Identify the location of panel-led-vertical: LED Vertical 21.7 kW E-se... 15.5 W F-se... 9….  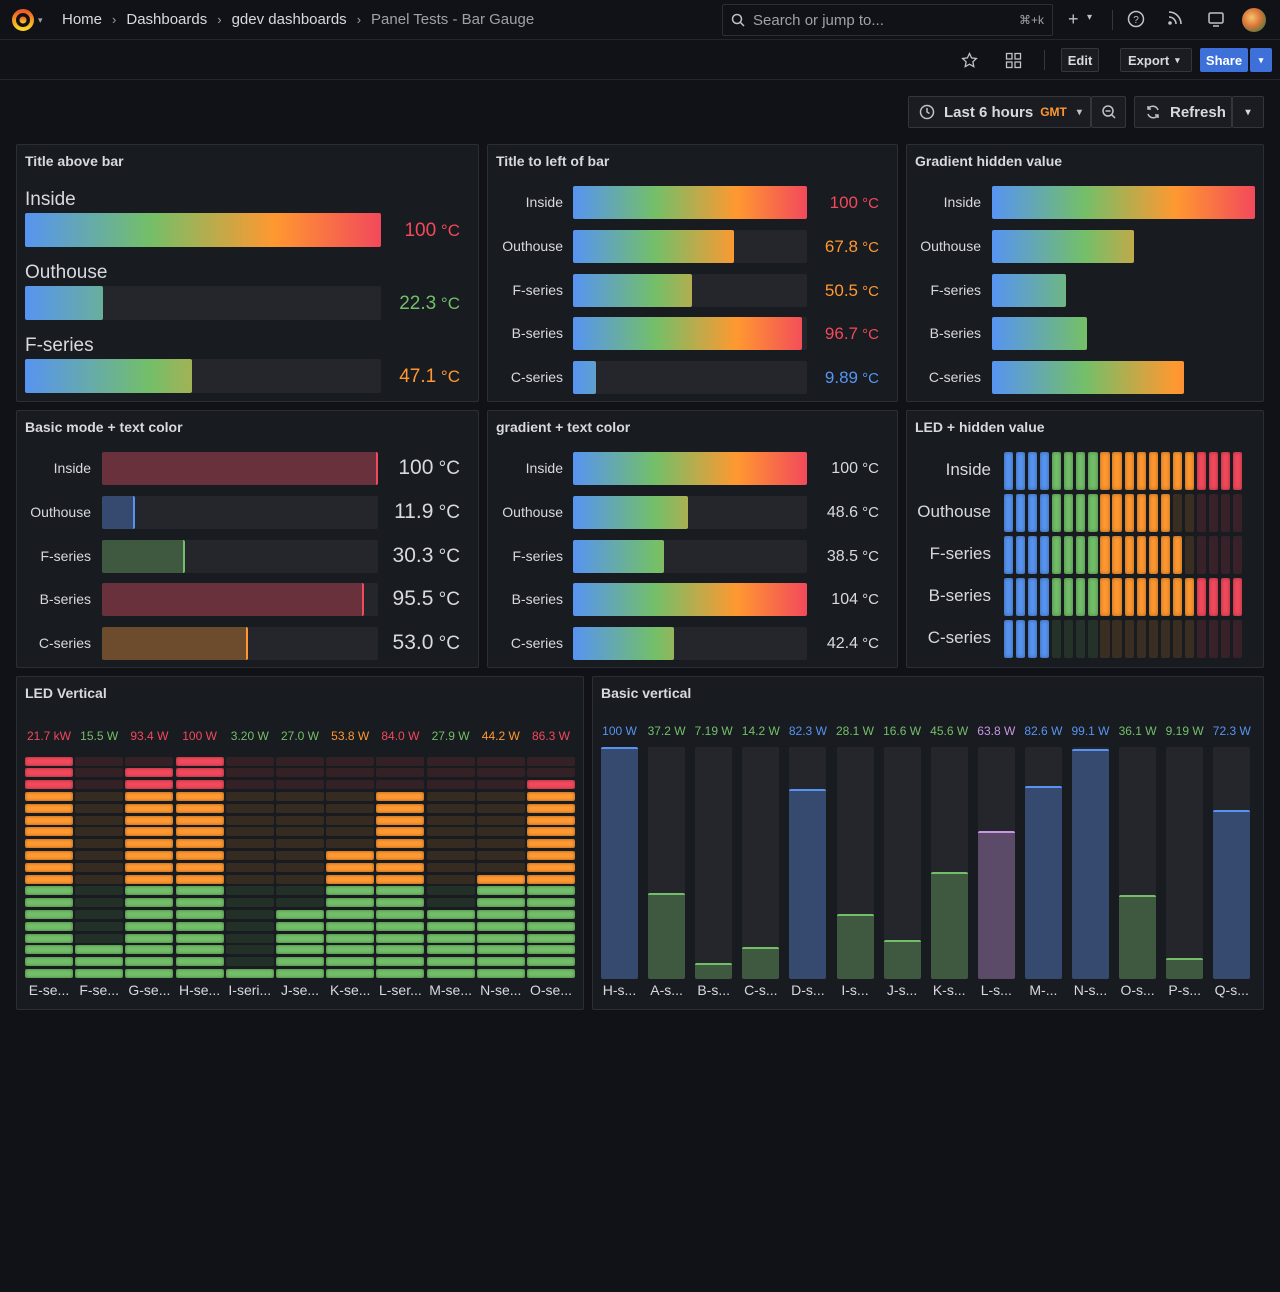
(300, 843).